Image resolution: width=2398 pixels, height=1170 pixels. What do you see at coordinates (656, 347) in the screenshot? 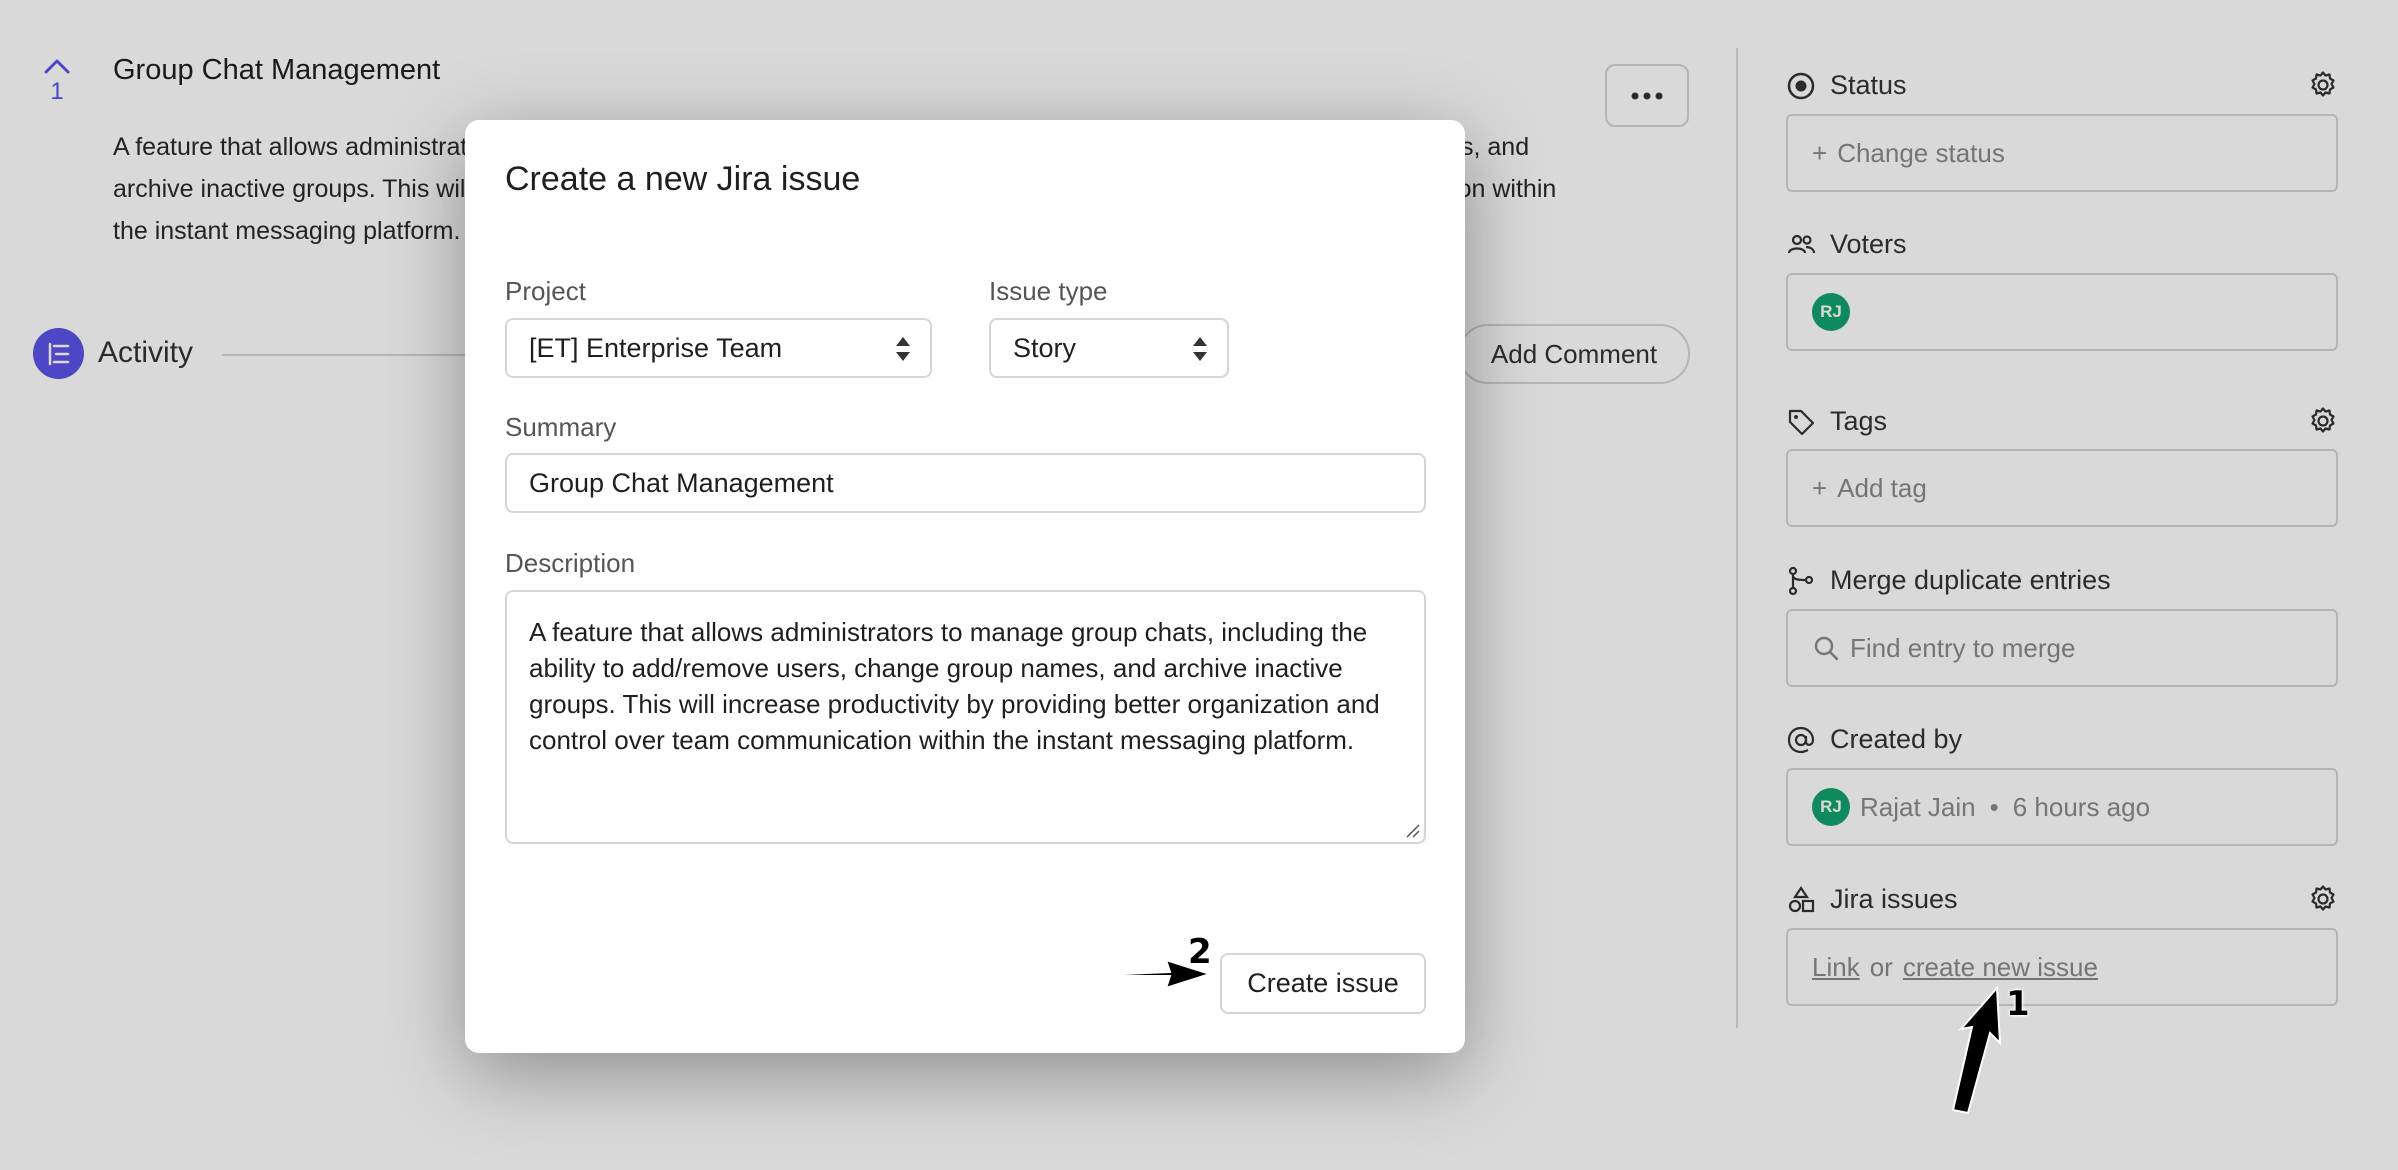
I see `project-value: [ET] Enterprise Team` at bounding box center [656, 347].